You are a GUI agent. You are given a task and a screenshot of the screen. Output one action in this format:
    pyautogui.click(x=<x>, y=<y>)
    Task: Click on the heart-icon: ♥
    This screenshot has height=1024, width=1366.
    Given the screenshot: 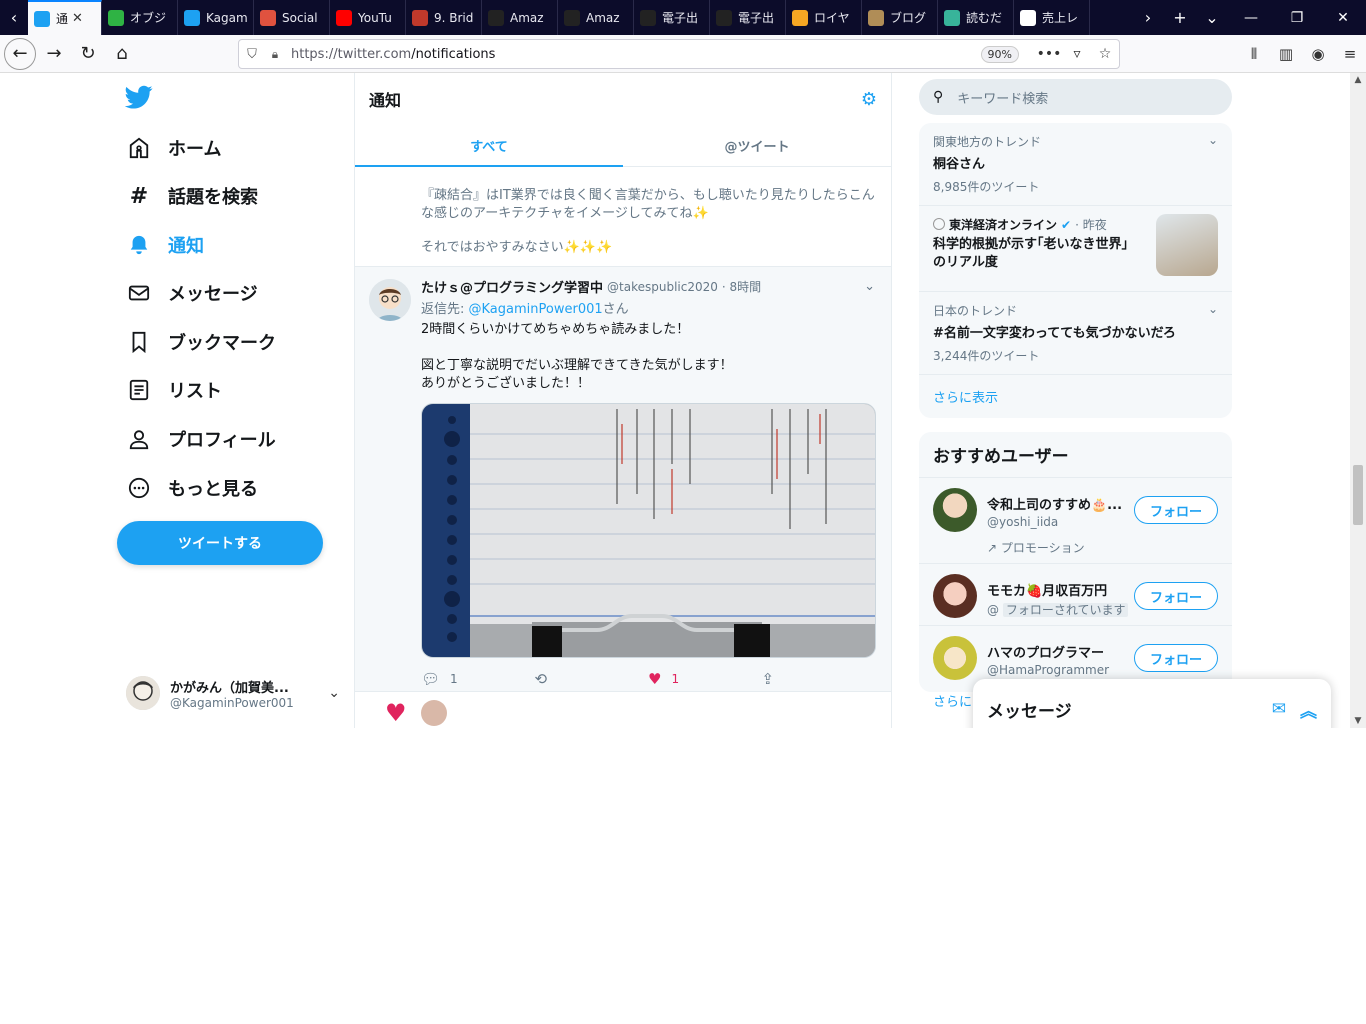 What is the action you would take?
    pyautogui.click(x=654, y=679)
    